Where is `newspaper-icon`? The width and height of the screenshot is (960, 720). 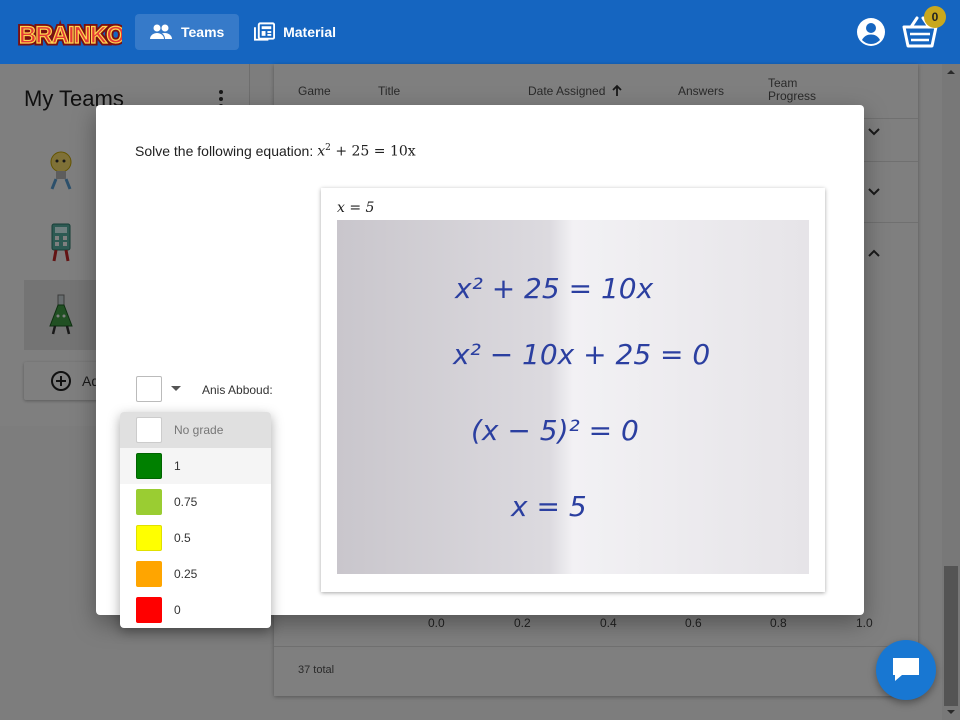
newspaper-icon is located at coordinates (265, 31).